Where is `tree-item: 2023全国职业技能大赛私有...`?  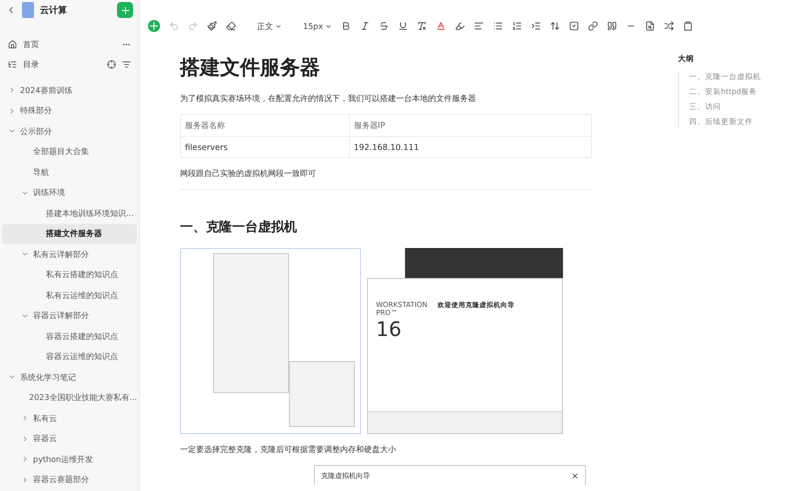
tree-item: 2023全国职业技能大赛私有... is located at coordinates (69, 398).